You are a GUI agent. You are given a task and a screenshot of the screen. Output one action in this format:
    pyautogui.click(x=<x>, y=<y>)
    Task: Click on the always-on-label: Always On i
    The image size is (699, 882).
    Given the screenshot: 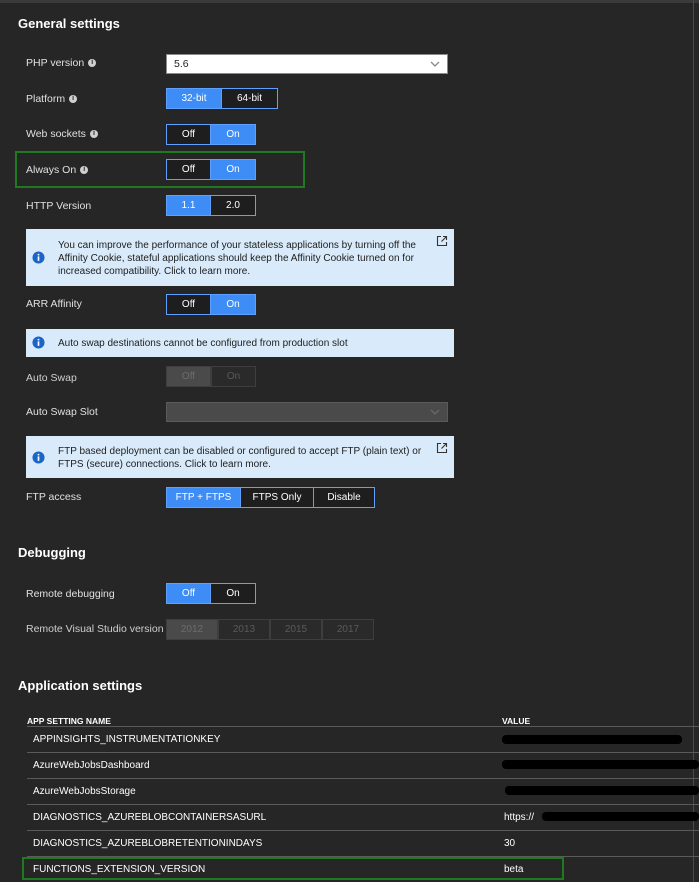 What is the action you would take?
    pyautogui.click(x=57, y=170)
    